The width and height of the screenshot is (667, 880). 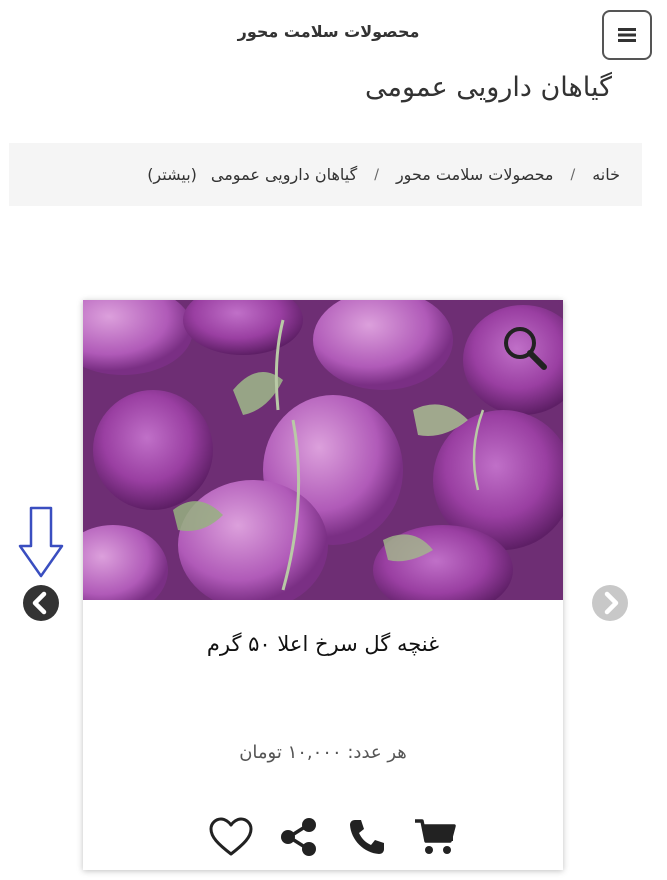 I want to click on chevron-left-icon, so click(x=41, y=603).